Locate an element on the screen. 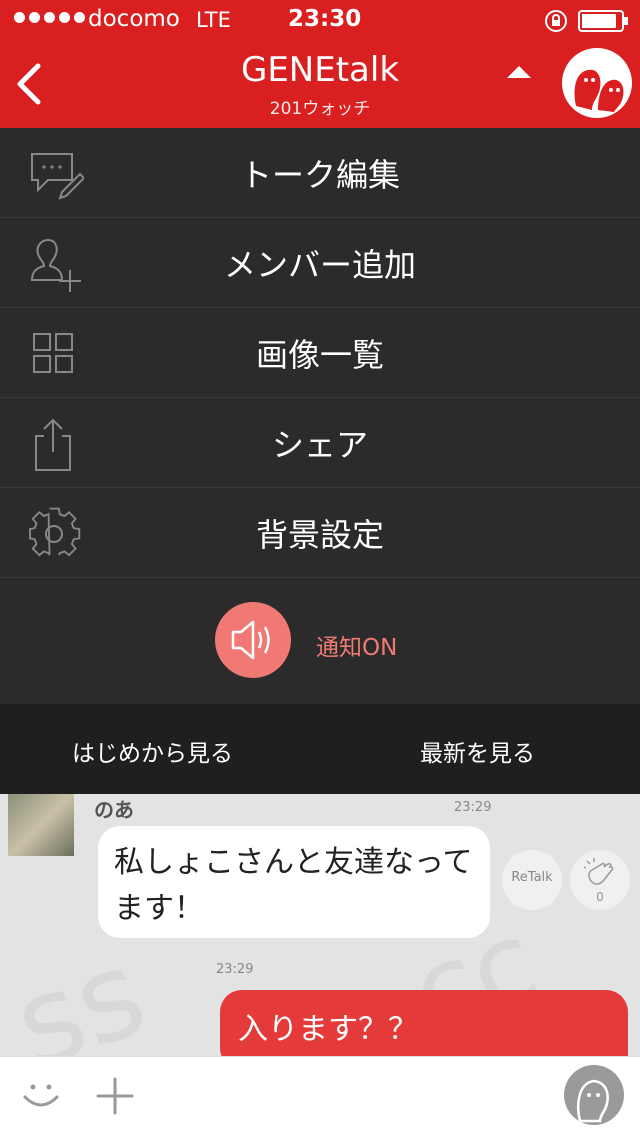  signal-strength-icon is located at coordinates (49, 17).